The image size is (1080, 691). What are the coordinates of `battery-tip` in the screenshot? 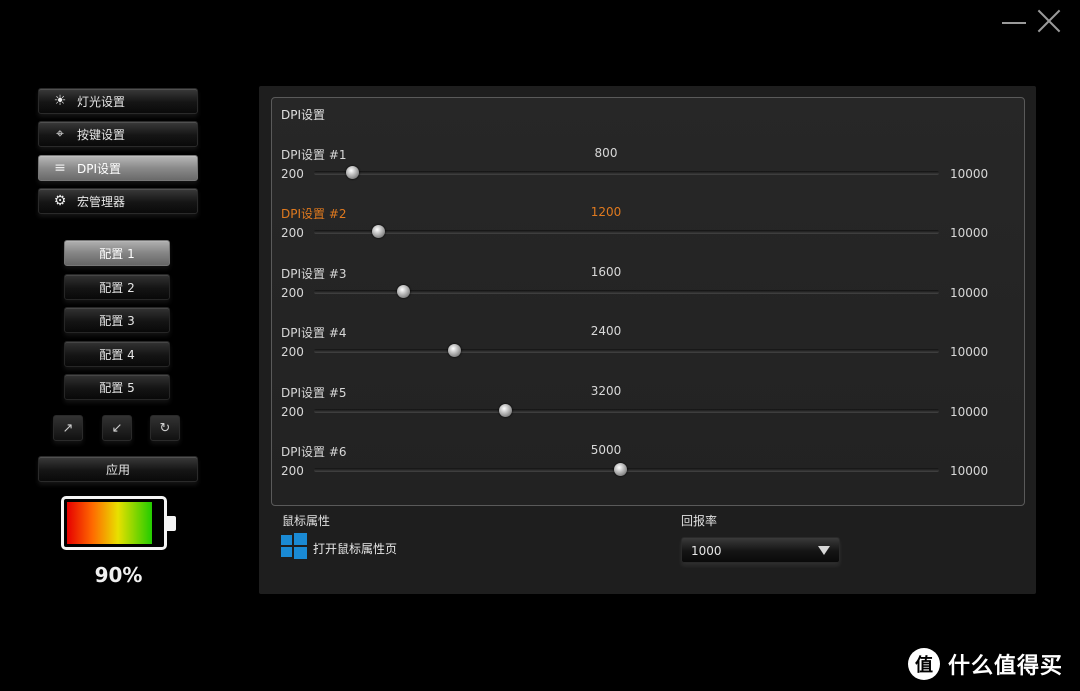 It's located at (171, 523).